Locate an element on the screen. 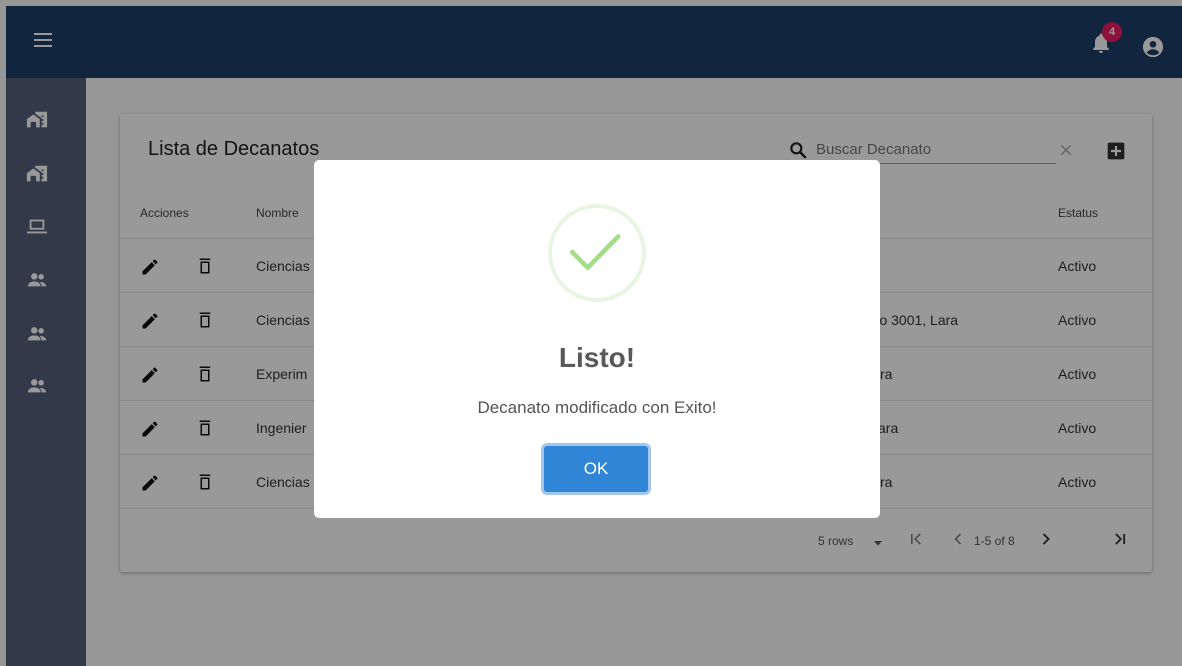  dialog-message: Decanato modificado con Exito! is located at coordinates (597, 407).